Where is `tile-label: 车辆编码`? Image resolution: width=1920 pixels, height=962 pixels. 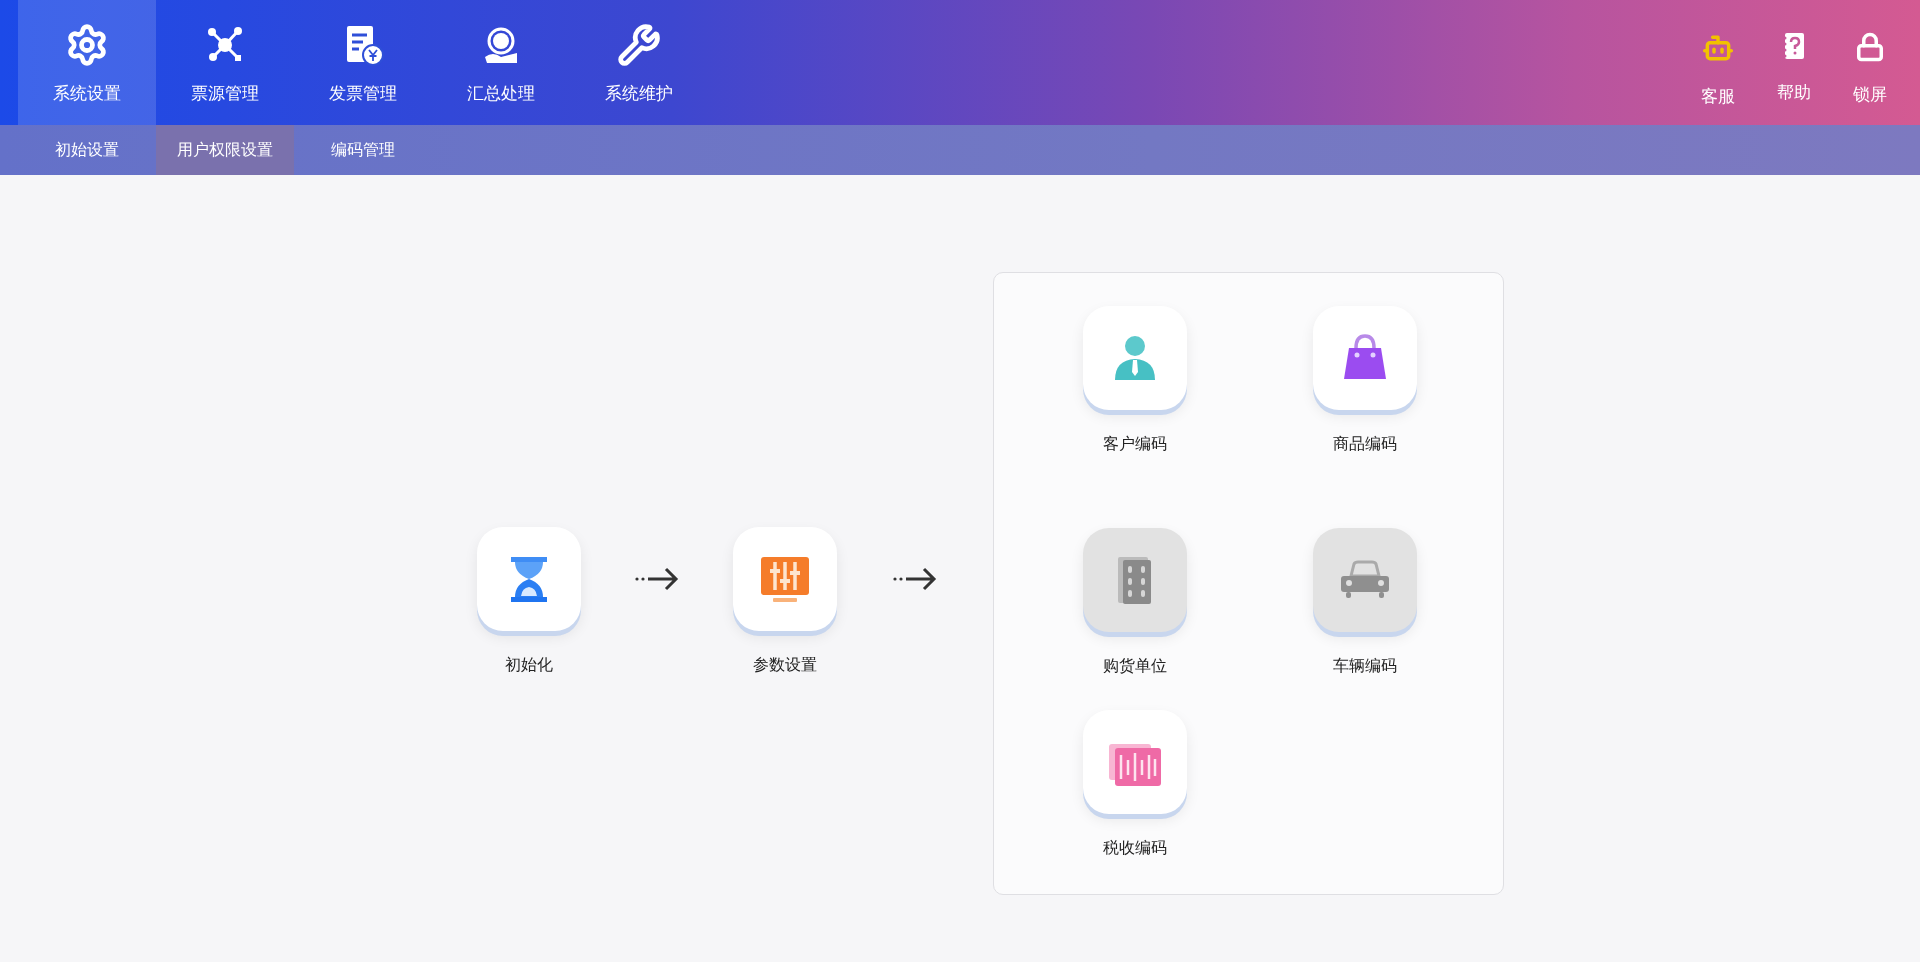 tile-label: 车辆编码 is located at coordinates (1365, 666).